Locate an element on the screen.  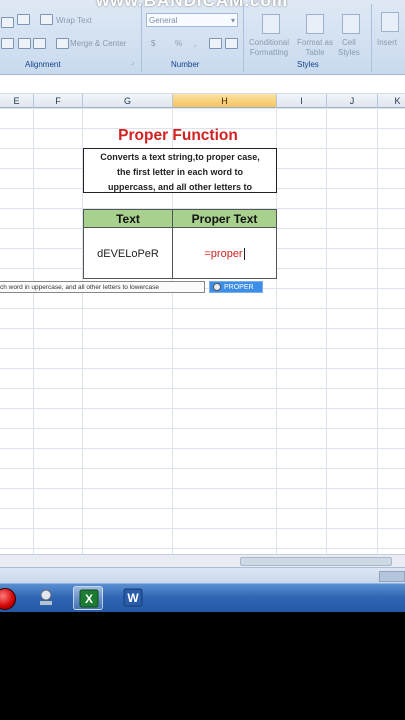
table-header-text: Text is located at coordinates (128, 218).